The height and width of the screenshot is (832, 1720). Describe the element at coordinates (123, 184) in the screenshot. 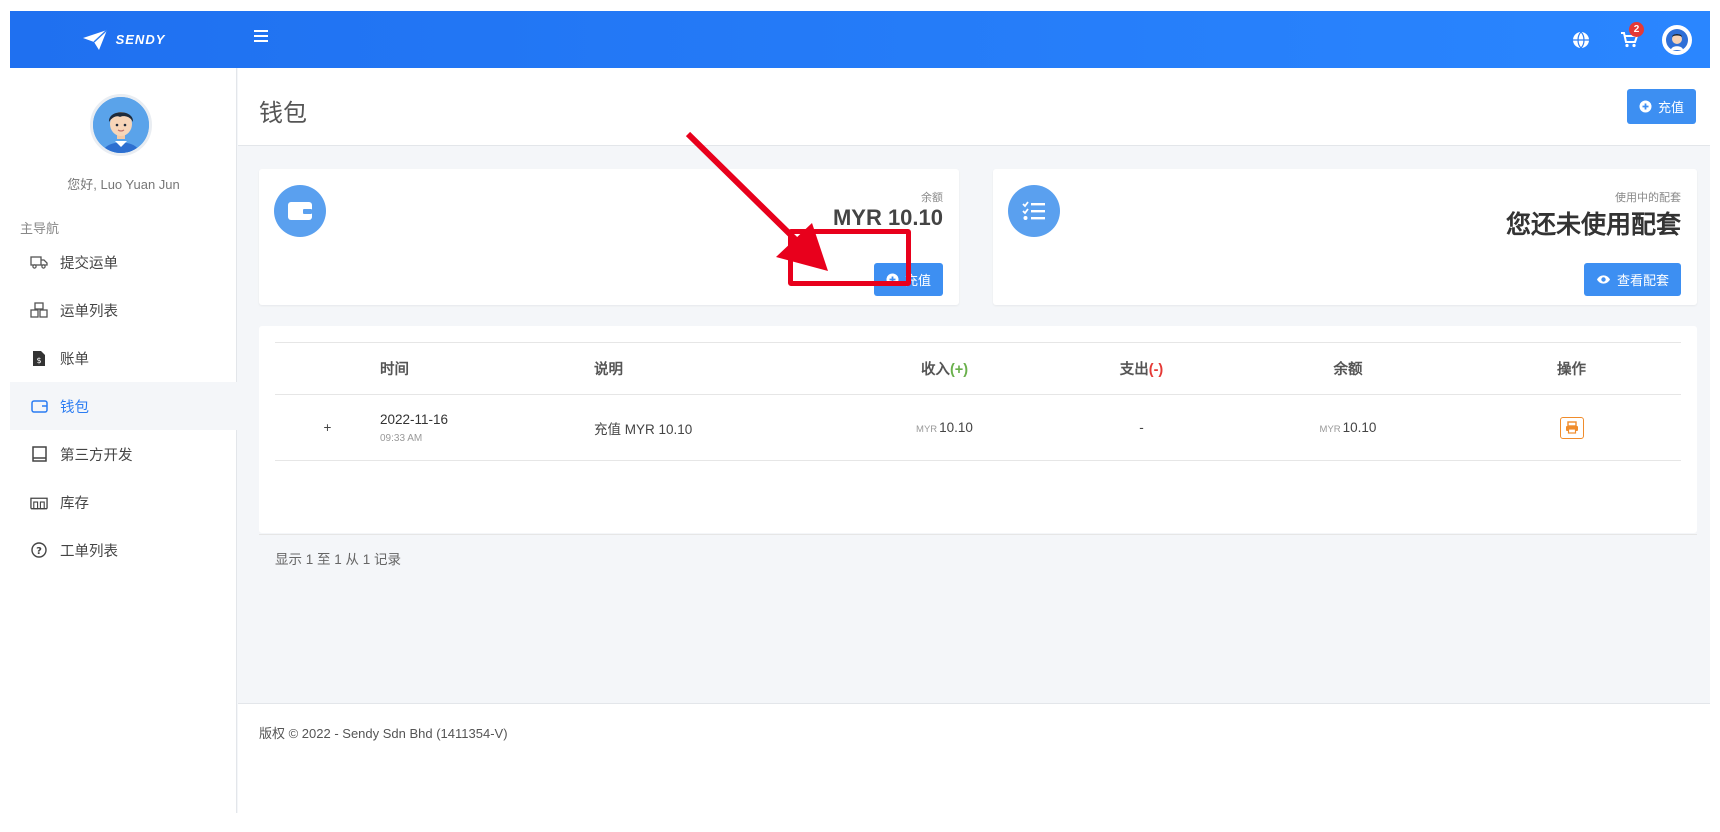

I see `user-greeting: 您好, Luo Yuan Jun` at that location.